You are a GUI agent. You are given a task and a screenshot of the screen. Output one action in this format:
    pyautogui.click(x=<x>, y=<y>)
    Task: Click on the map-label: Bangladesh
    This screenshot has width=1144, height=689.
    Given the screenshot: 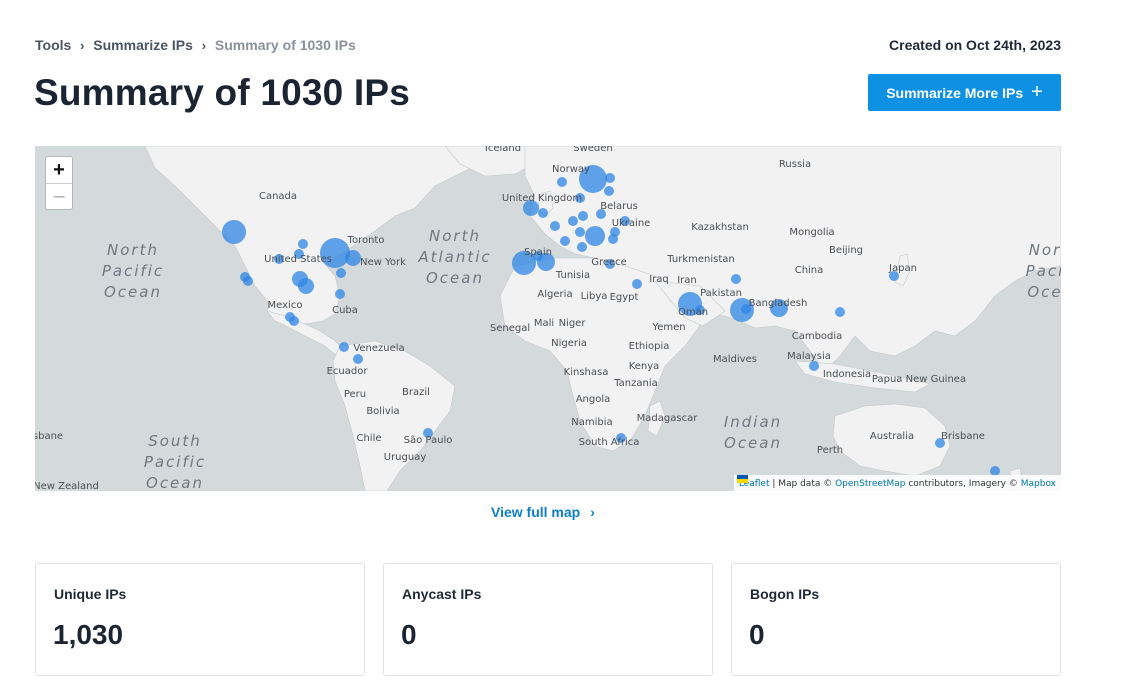 What is the action you would take?
    pyautogui.click(x=778, y=303)
    